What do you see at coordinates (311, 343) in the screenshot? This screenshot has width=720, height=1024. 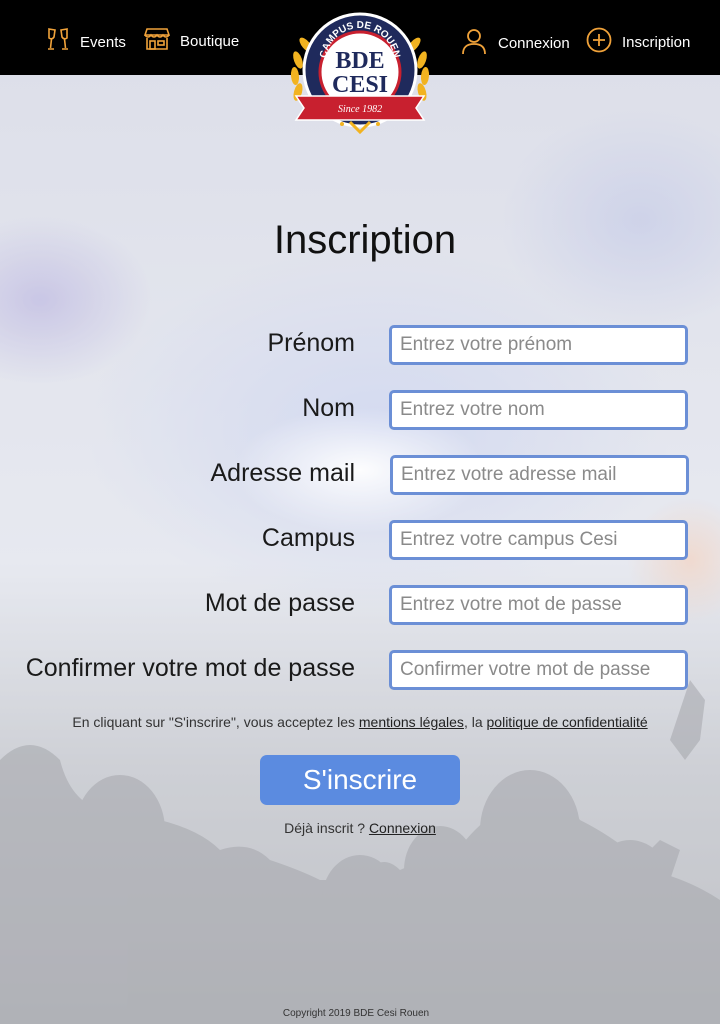 I see `prenom-label: Prénom` at bounding box center [311, 343].